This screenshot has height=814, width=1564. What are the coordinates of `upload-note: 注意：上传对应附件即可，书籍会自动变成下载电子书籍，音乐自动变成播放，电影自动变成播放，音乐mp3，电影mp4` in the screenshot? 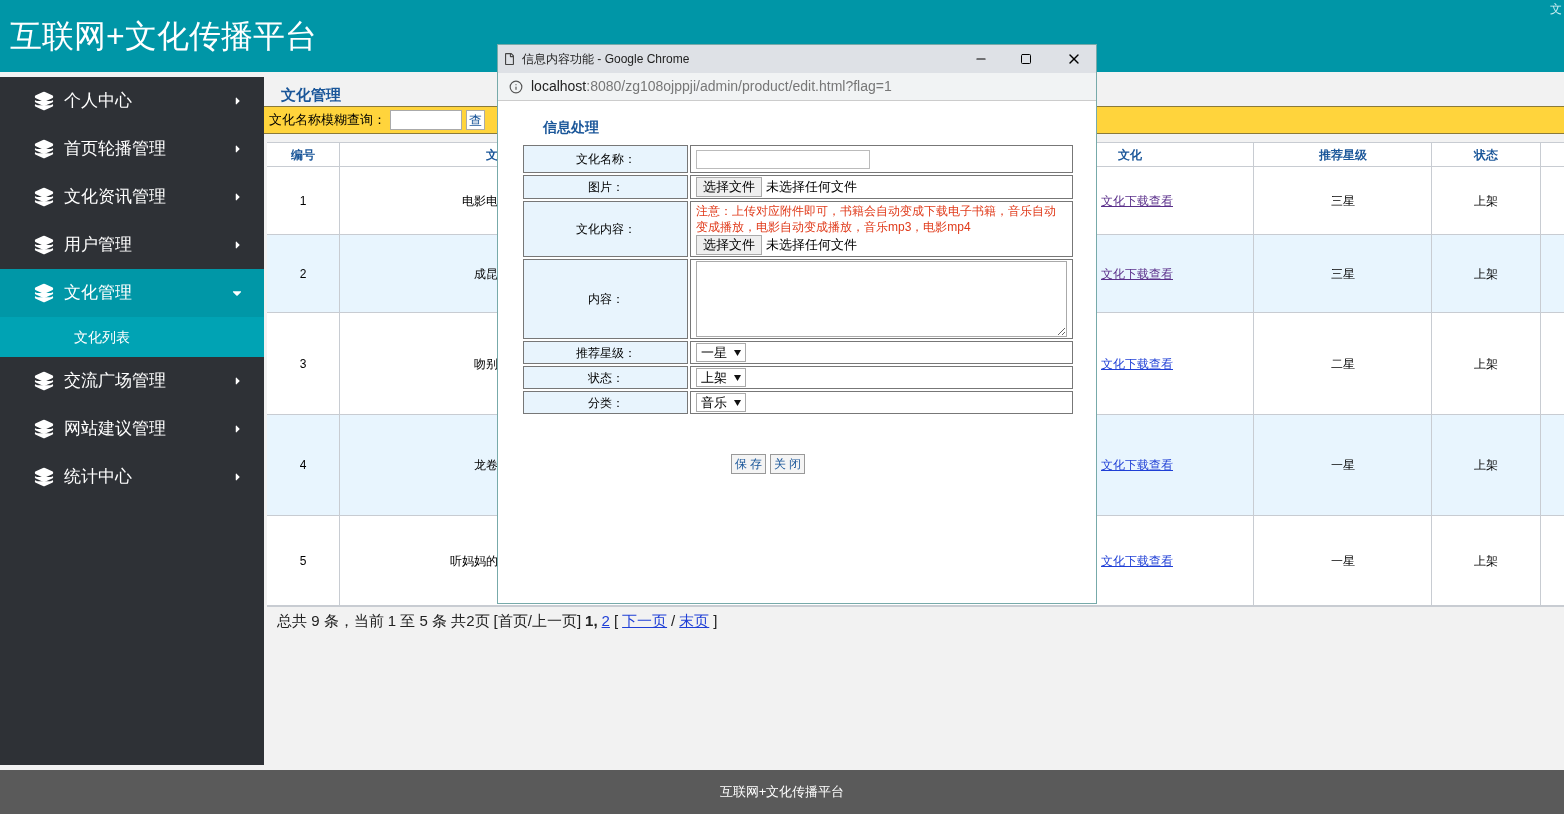 It's located at (876, 219).